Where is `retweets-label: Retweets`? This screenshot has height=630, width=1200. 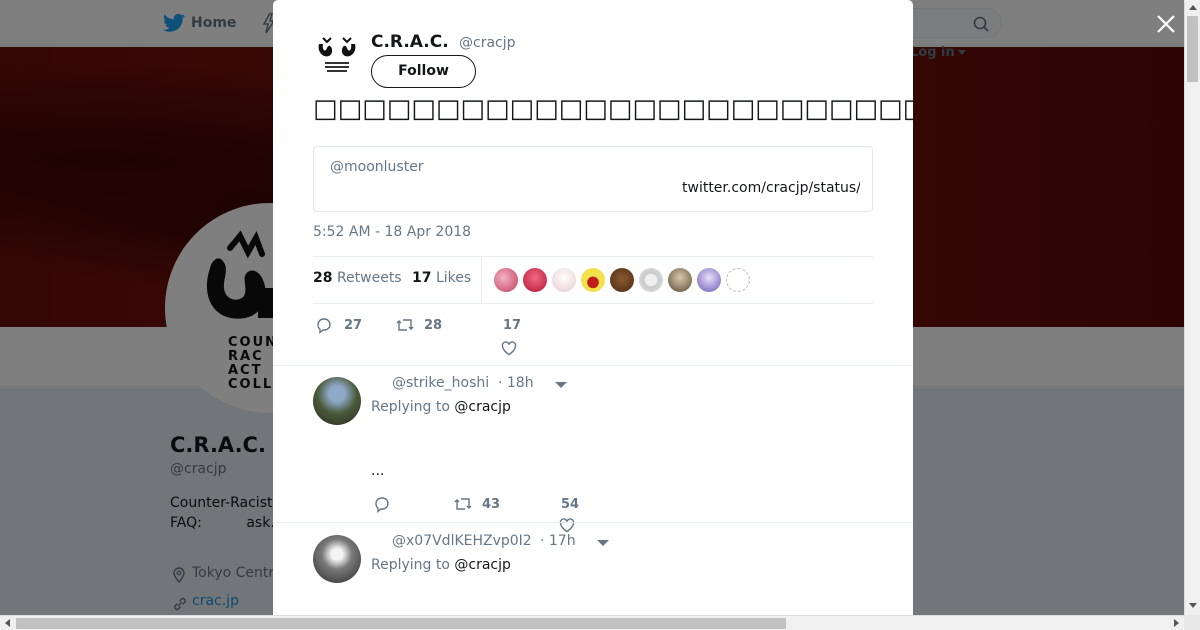
retweets-label: Retweets is located at coordinates (369, 278).